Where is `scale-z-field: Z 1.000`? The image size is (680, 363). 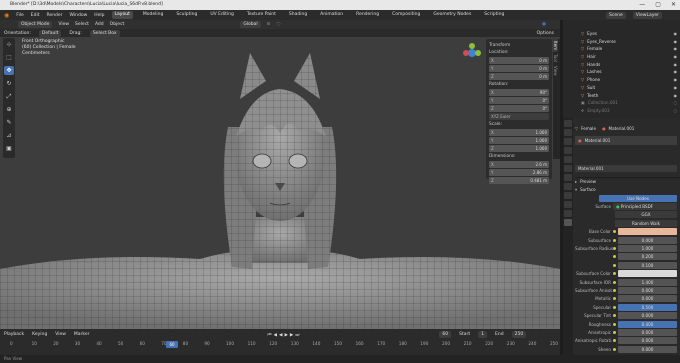
scale-z-field: Z 1.000 is located at coordinates (519, 148).